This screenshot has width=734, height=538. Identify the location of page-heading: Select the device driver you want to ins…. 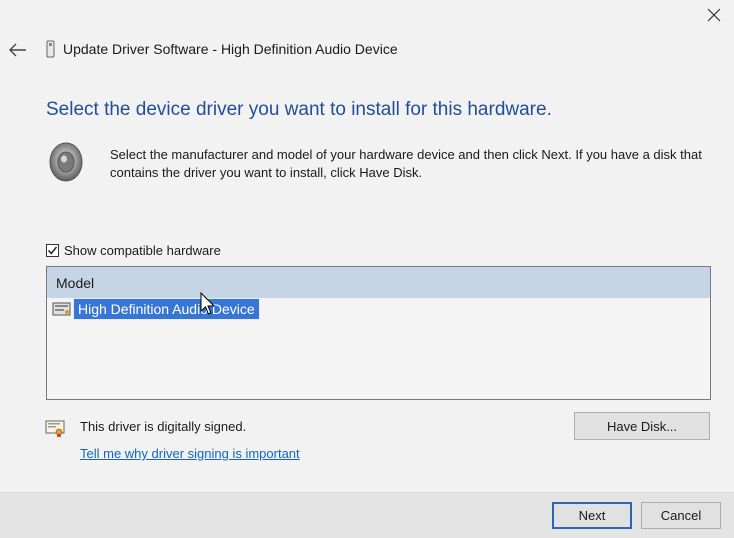
(299, 109).